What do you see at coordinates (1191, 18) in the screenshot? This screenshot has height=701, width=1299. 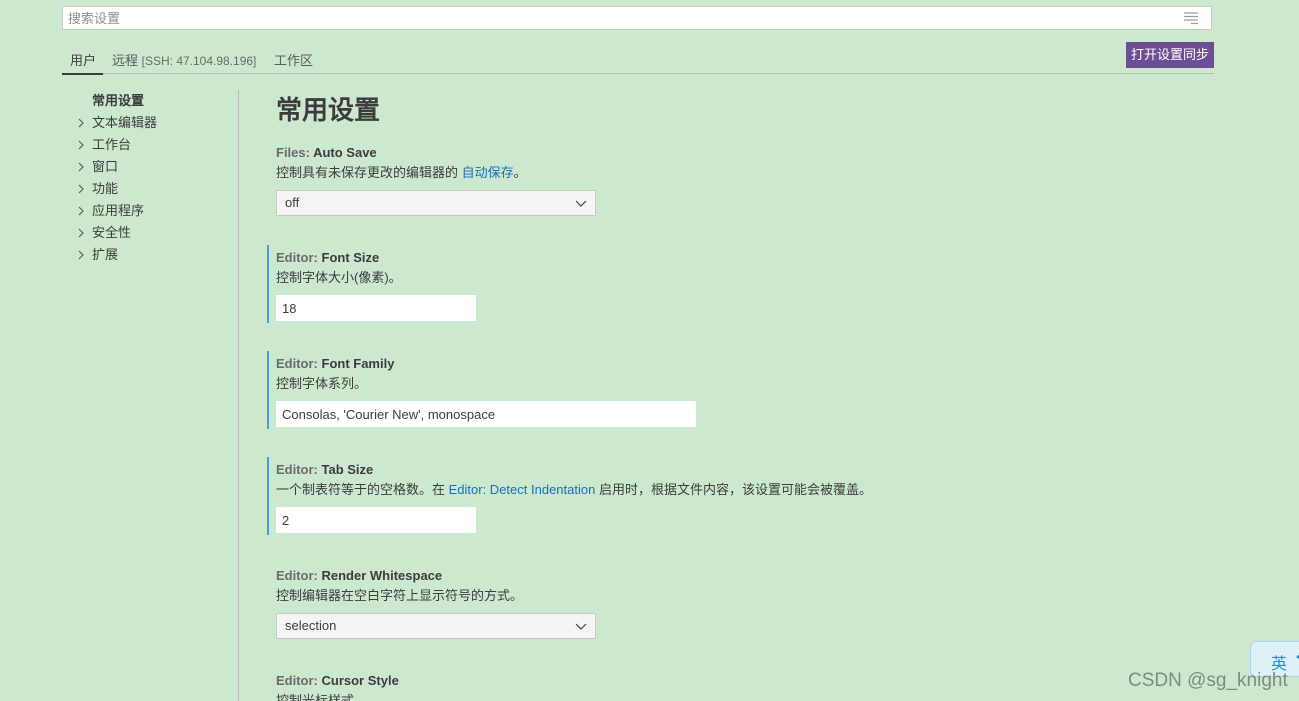 I see `filter-icon` at bounding box center [1191, 18].